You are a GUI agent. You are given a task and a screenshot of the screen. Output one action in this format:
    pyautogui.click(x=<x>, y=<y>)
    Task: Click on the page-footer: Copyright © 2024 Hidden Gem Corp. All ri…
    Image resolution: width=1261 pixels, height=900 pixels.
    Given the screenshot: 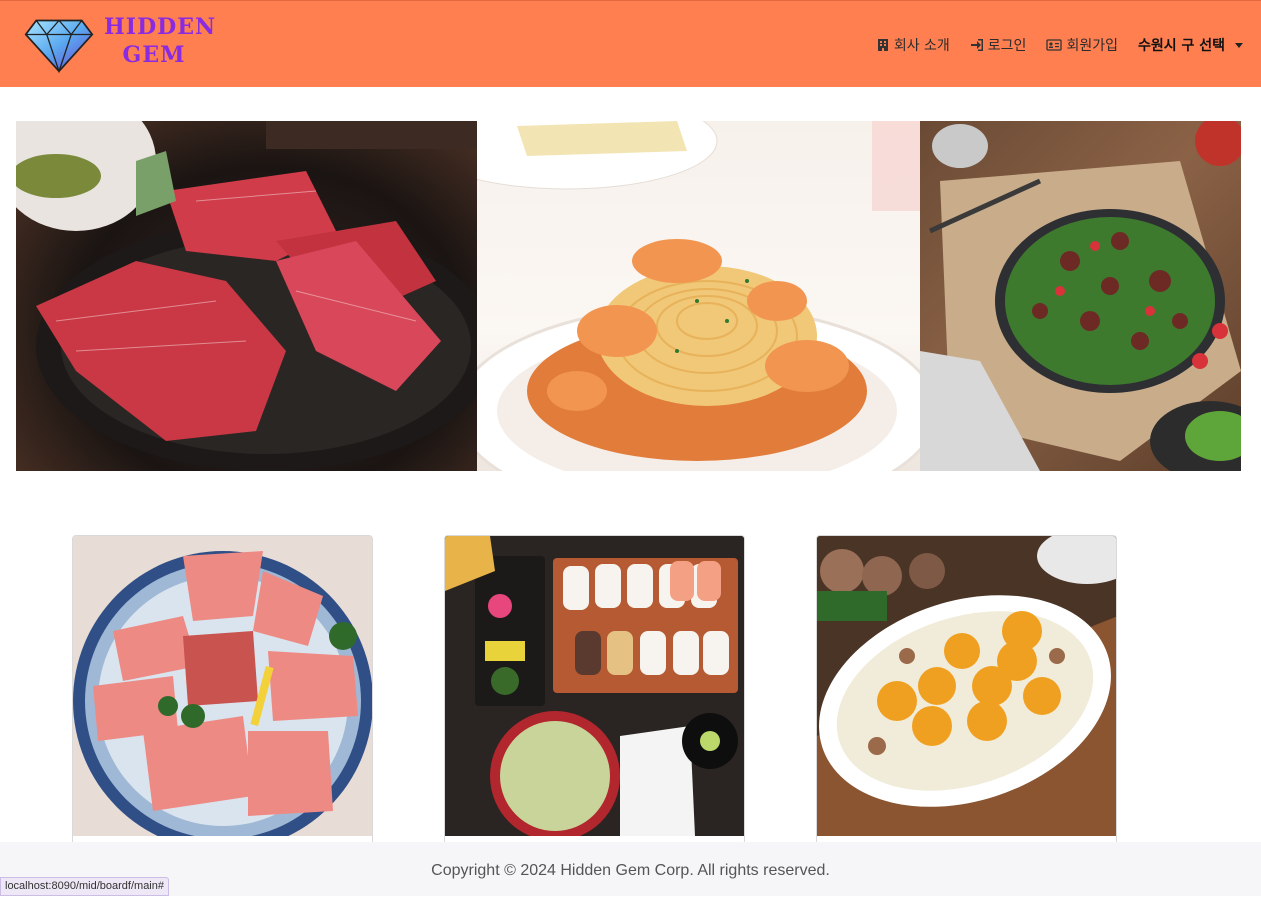 What is the action you would take?
    pyautogui.click(x=630, y=869)
    